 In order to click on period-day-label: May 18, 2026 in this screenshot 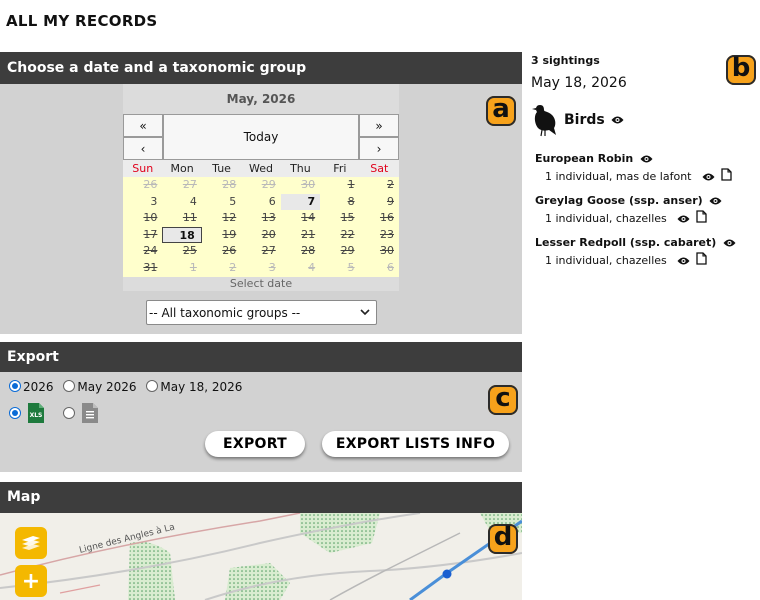, I will do `click(201, 387)`.